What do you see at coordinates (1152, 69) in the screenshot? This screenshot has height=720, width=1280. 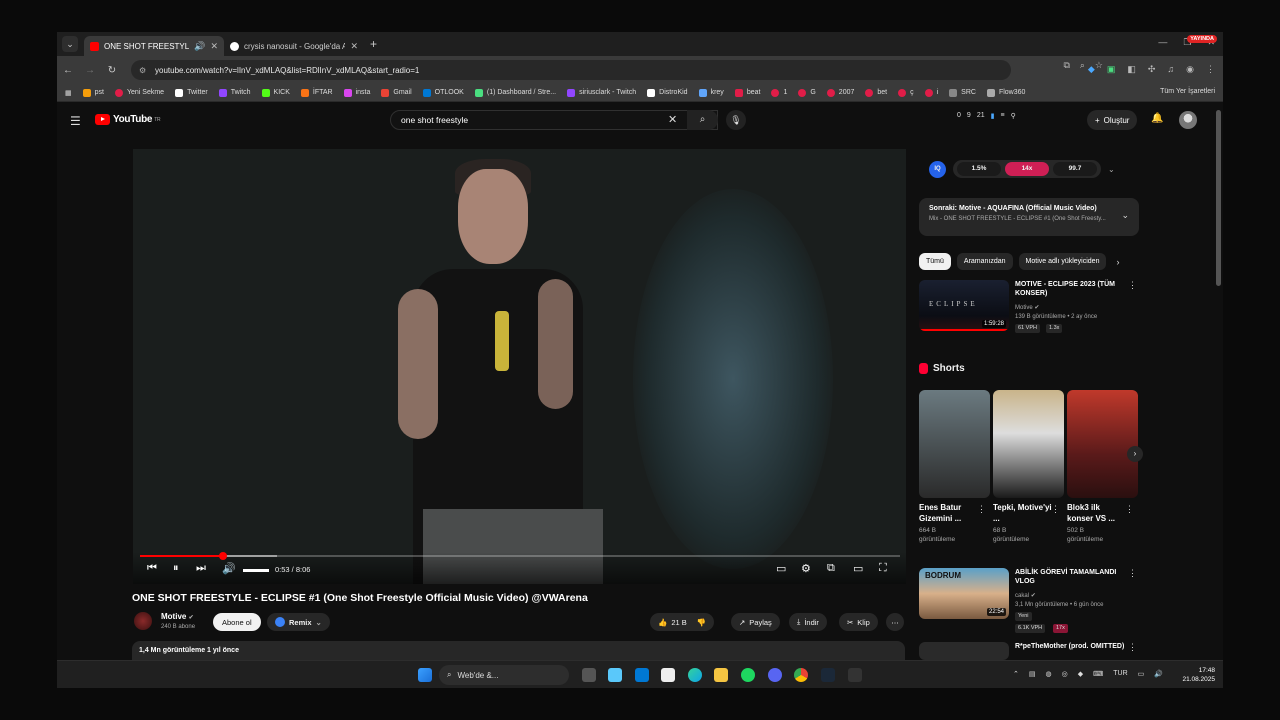 I see `extensions-puzzle-icon: ✣` at bounding box center [1152, 69].